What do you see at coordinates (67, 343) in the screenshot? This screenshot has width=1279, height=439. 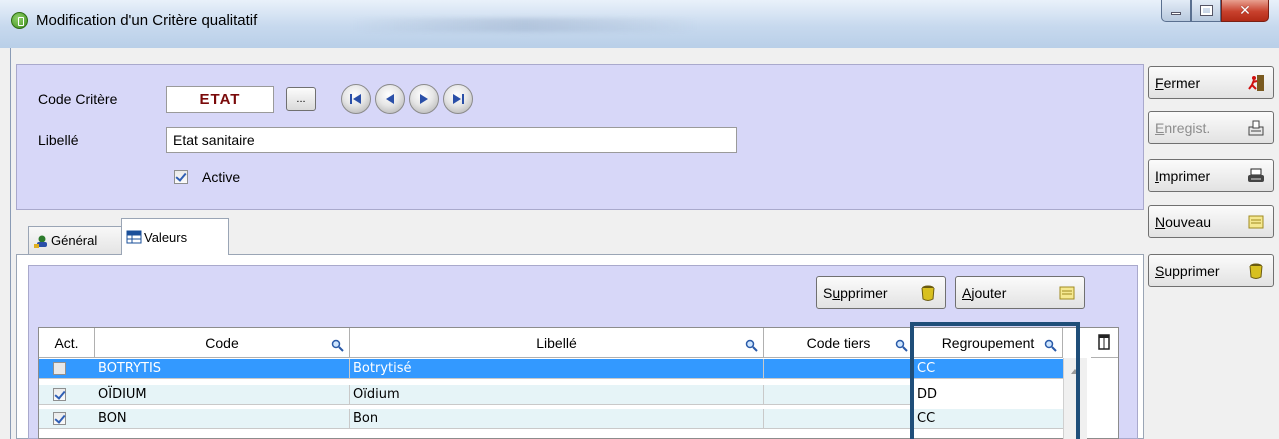 I see `column-header-act: Act.` at bounding box center [67, 343].